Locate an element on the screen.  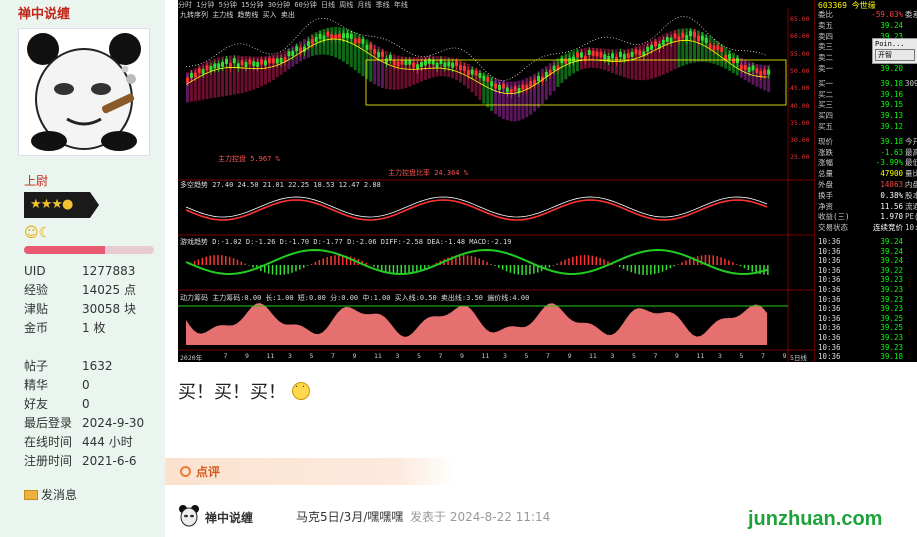
quote-row: 外盘 14863 内盘 is located at coordinates (866, 185).